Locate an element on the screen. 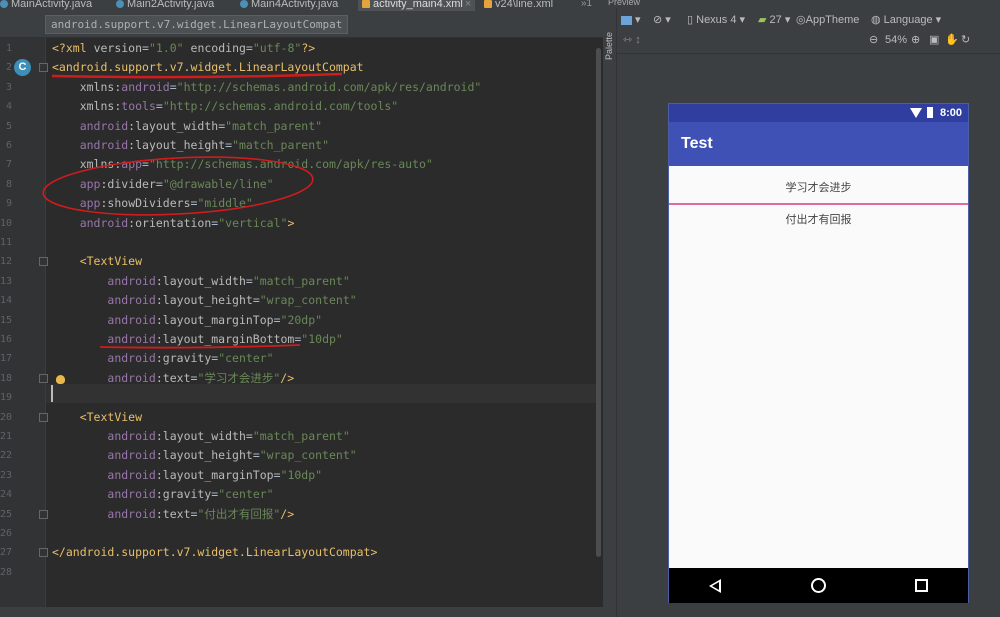 This screenshot has height=617, width=1000. code-line: android:orientation="vertical"> is located at coordinates (173, 223).